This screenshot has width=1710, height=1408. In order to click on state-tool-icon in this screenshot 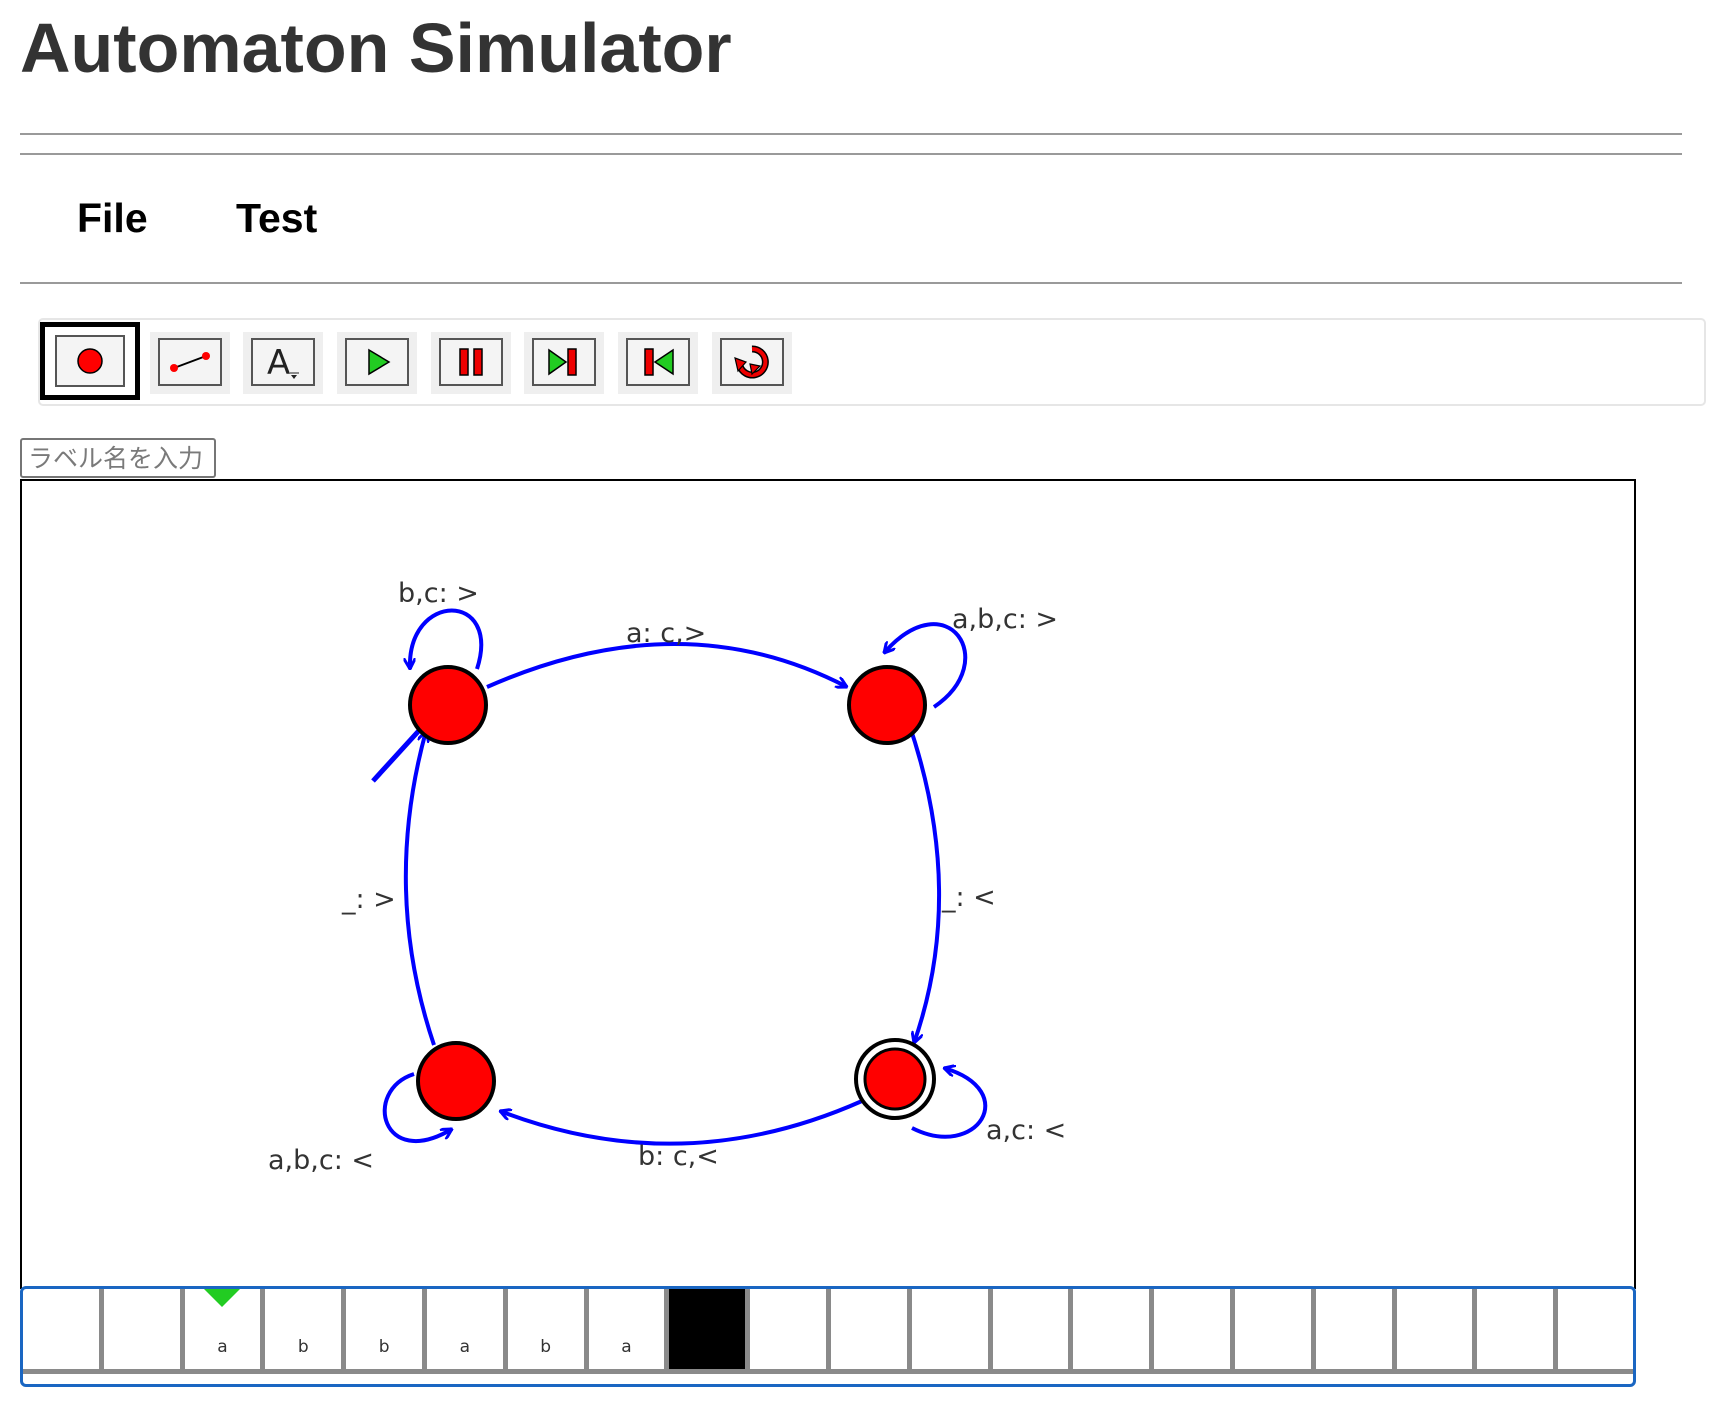, I will do `click(90, 361)`.